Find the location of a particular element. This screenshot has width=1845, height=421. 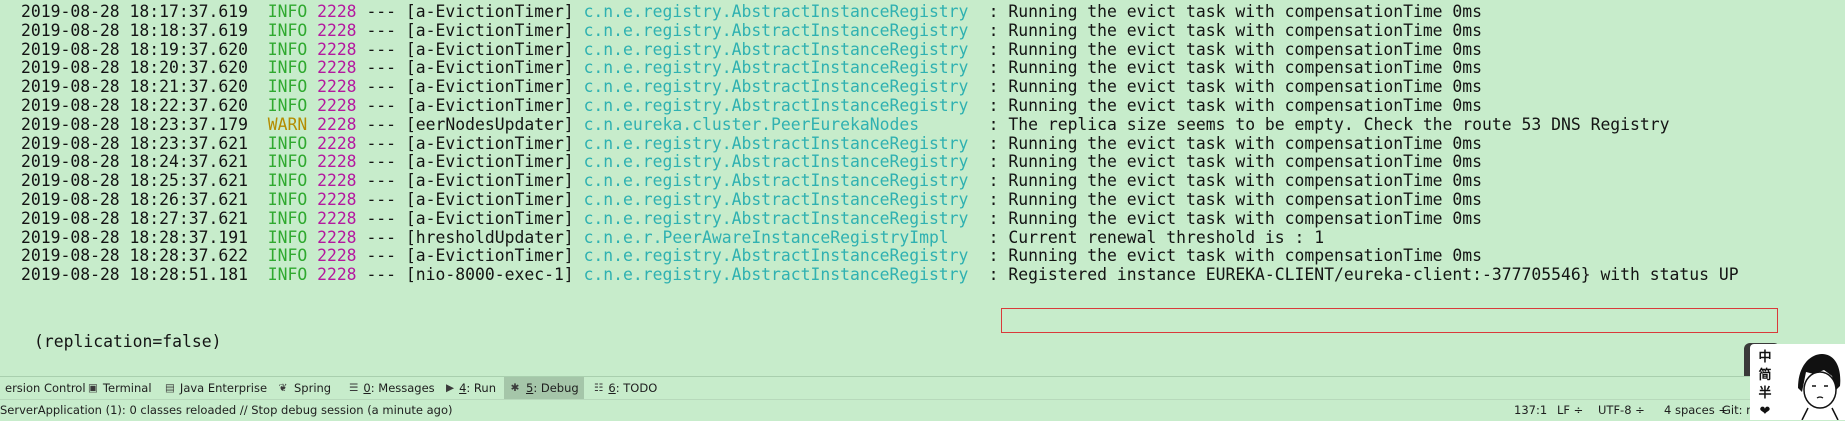

ime-indicator: 中简半 ❤ is located at coordinates (1765, 385).